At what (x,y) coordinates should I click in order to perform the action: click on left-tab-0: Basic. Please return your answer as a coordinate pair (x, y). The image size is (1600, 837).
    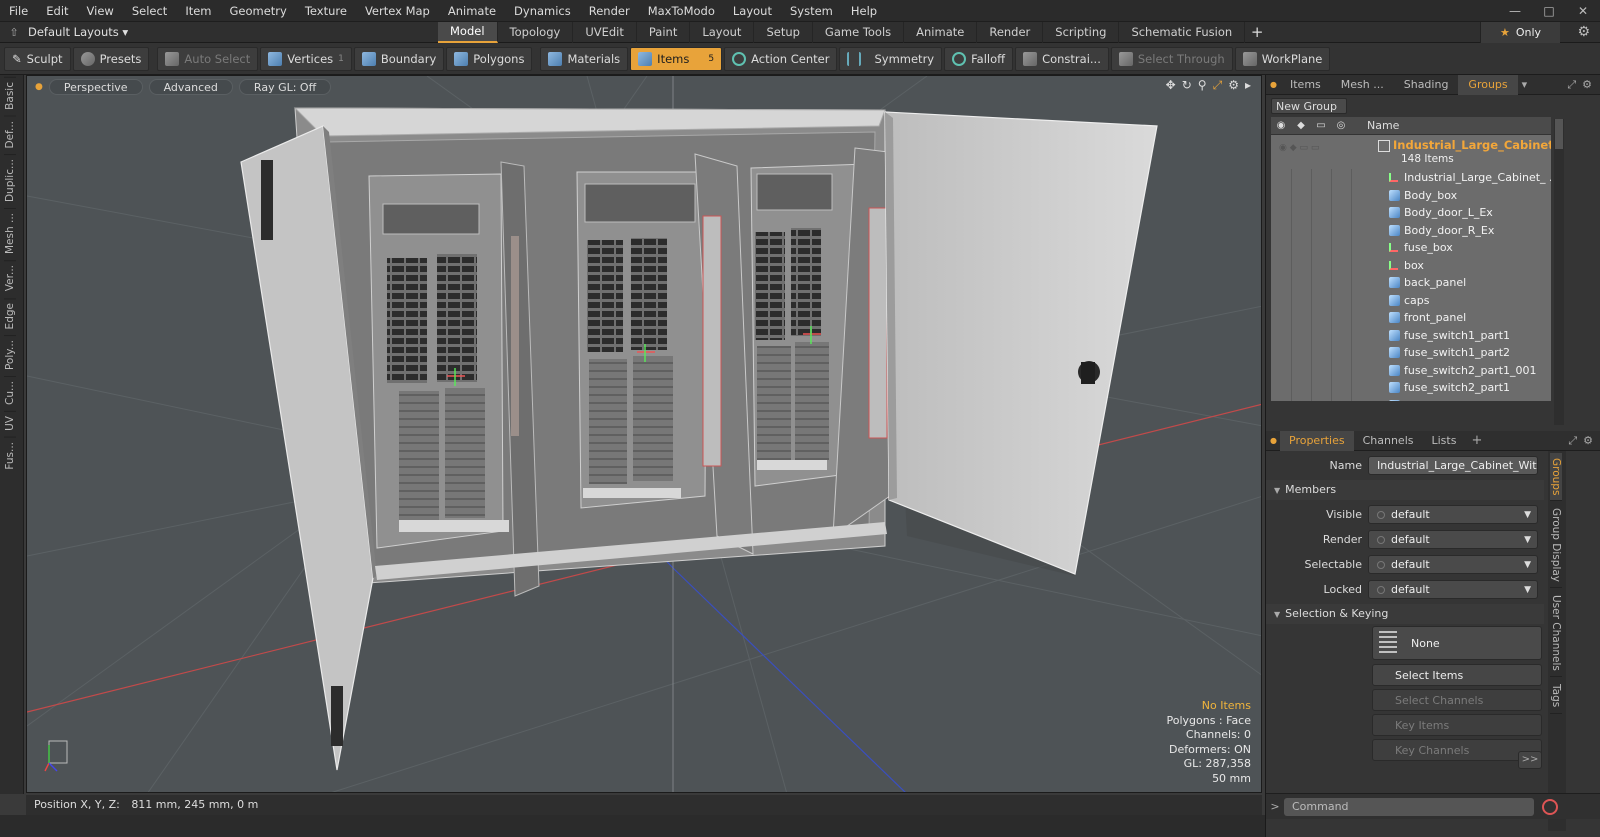
    Looking at the image, I should click on (10, 95).